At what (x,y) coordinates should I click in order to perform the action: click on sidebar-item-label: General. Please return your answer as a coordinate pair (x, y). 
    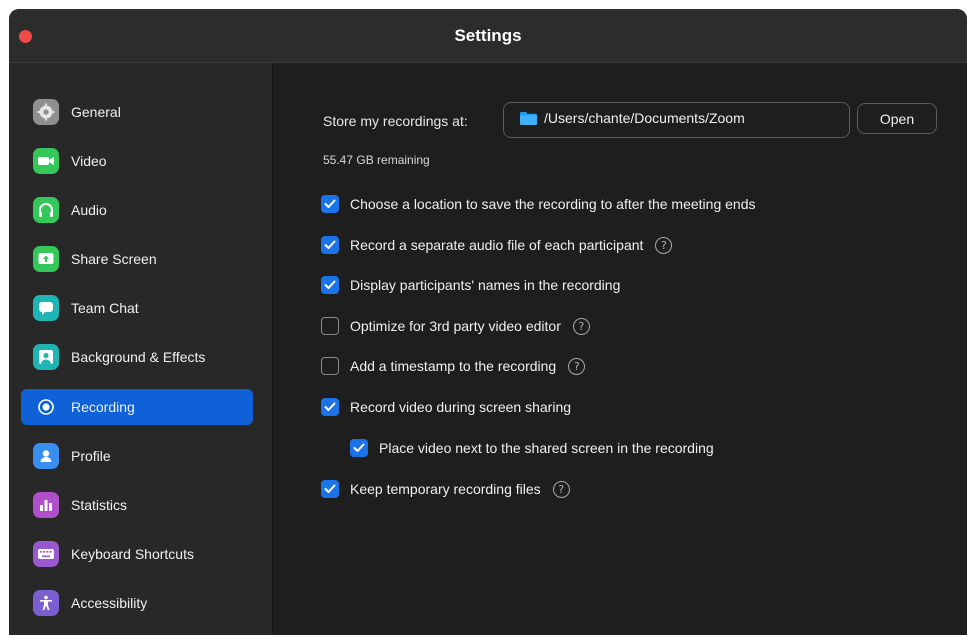
    Looking at the image, I should click on (96, 112).